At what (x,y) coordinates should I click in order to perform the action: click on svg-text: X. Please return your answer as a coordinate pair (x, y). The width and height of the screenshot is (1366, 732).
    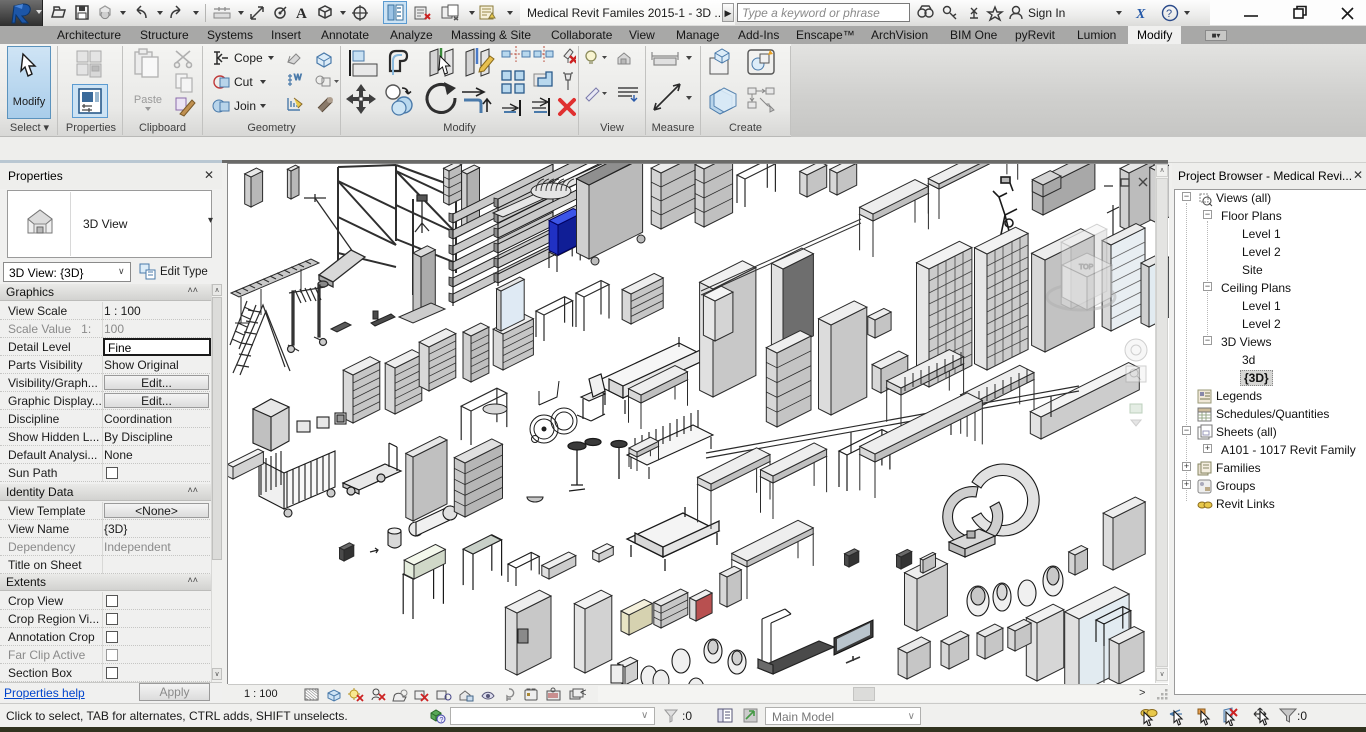
    Looking at the image, I should click on (1140, 14).